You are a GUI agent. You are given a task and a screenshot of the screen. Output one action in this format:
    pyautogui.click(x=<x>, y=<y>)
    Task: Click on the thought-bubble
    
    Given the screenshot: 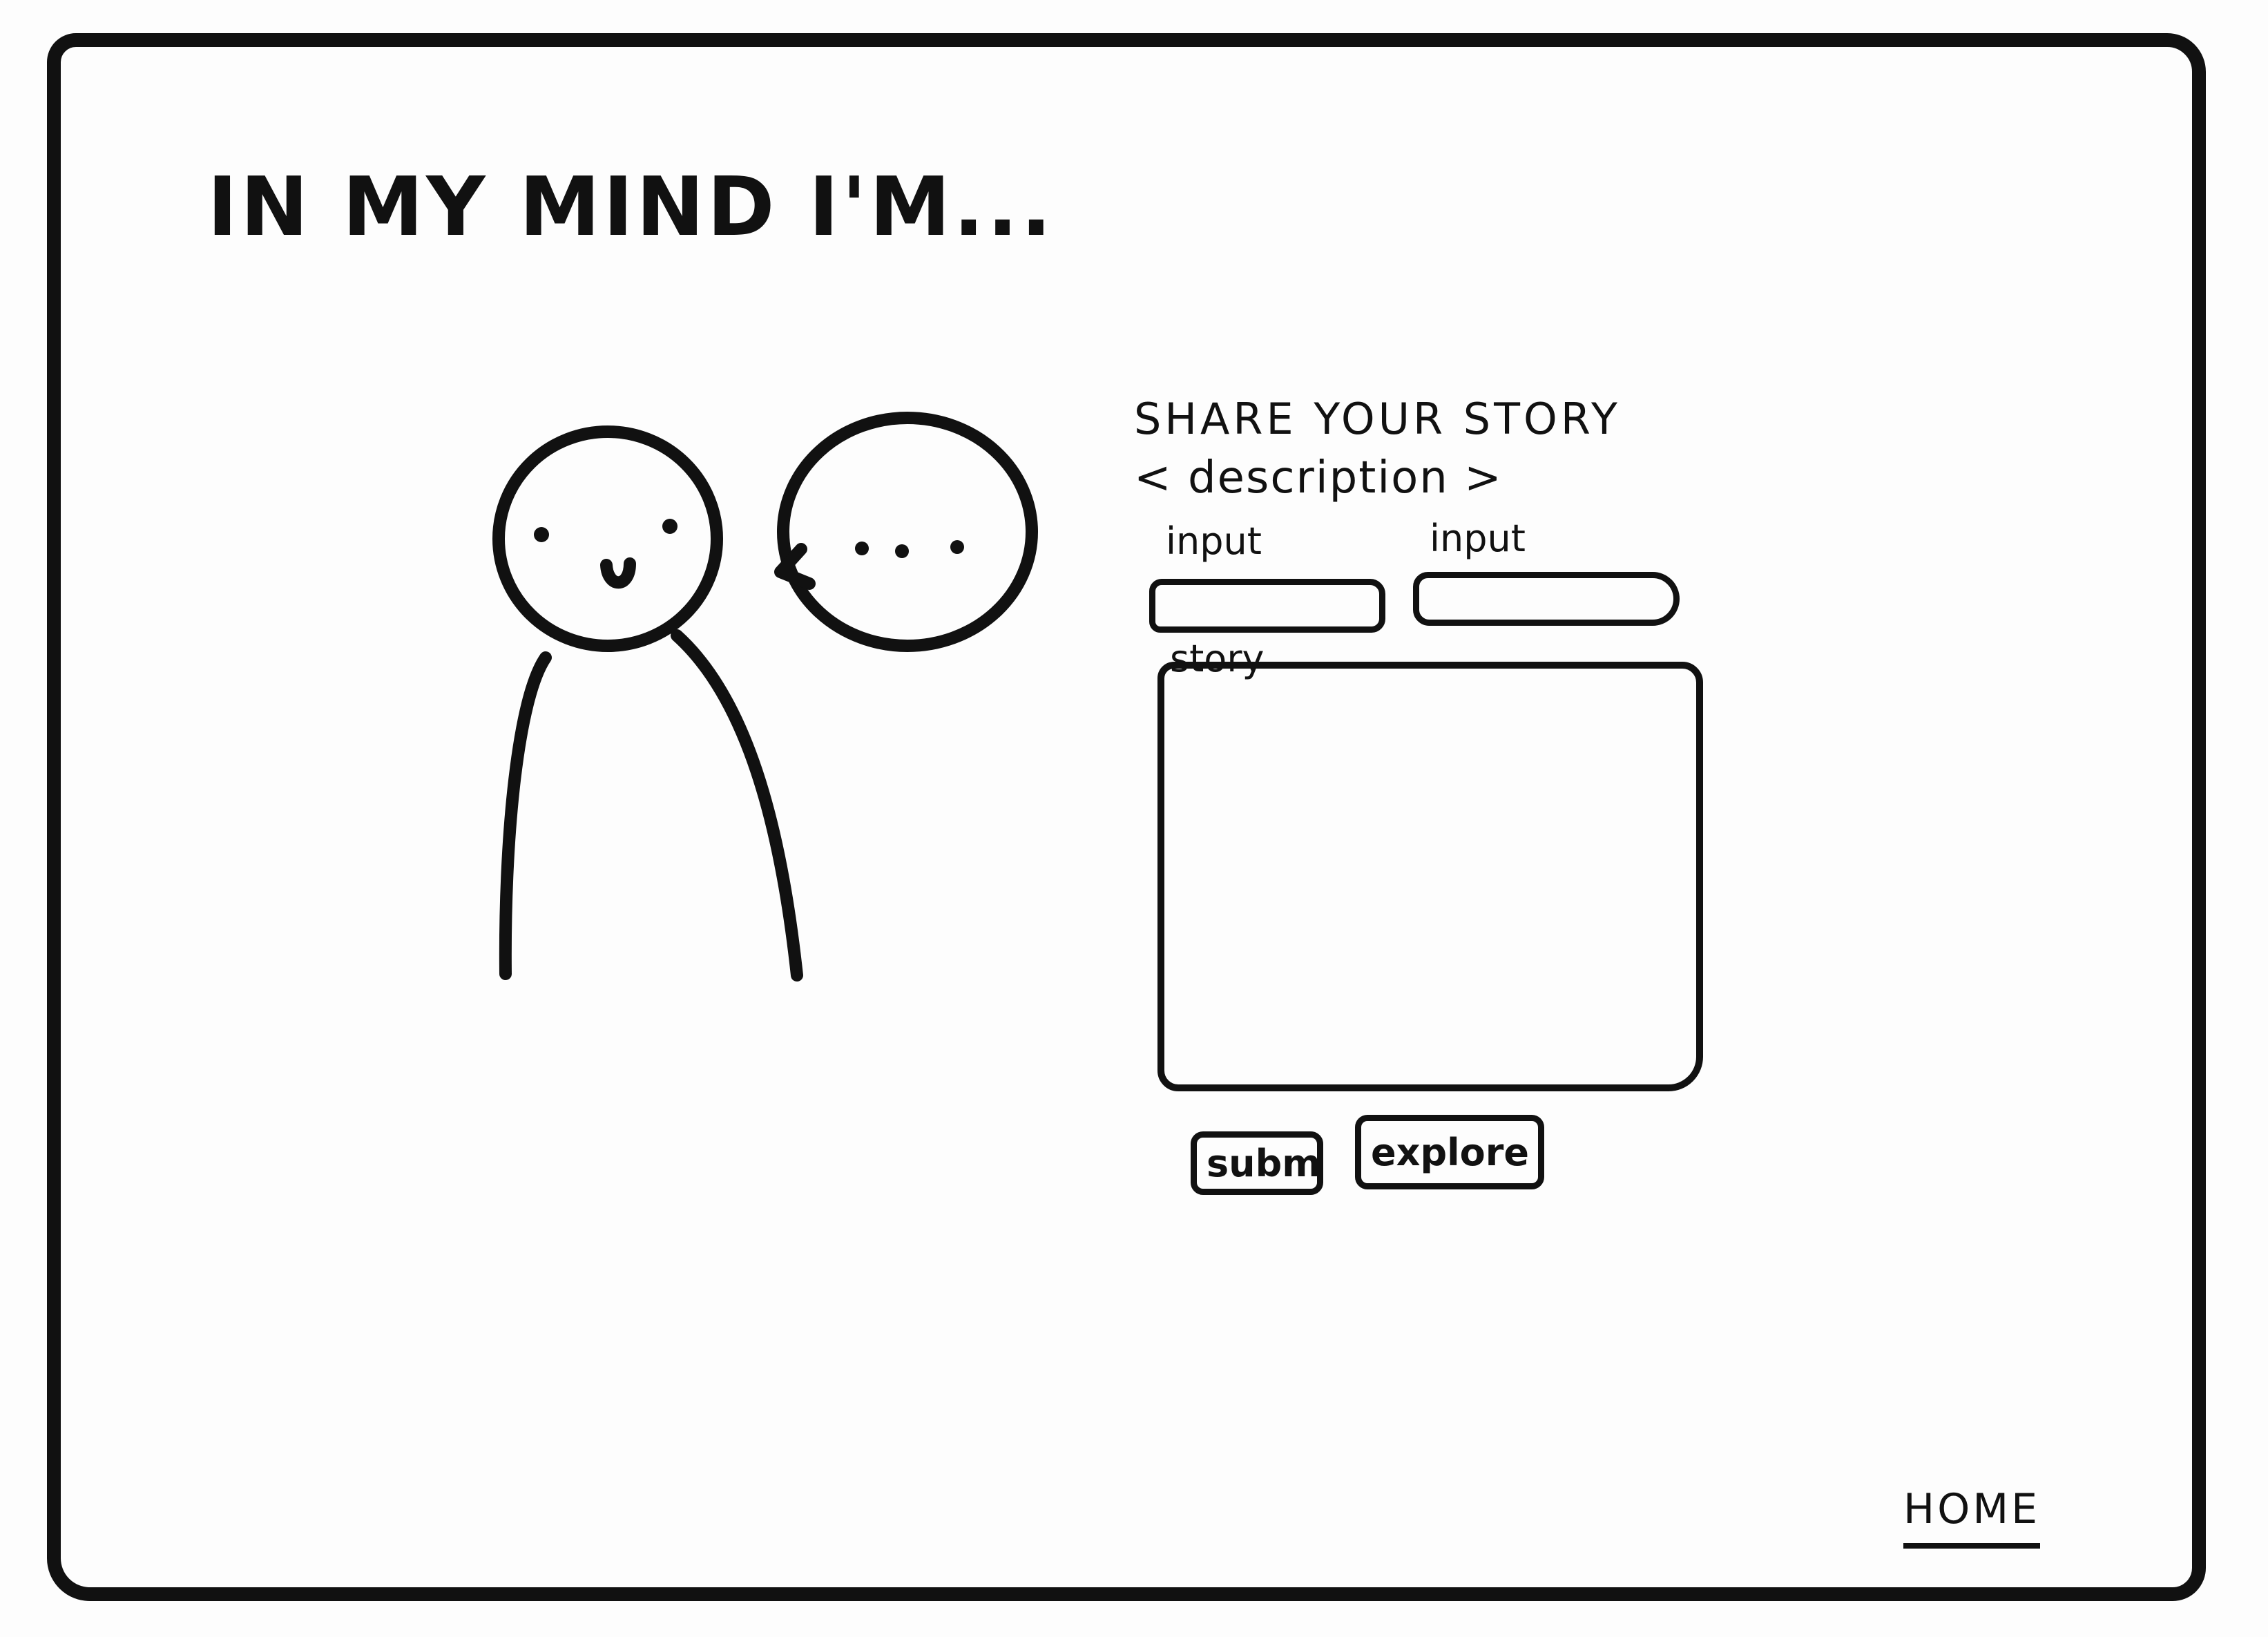 What is the action you would take?
    pyautogui.click(x=908, y=532)
    